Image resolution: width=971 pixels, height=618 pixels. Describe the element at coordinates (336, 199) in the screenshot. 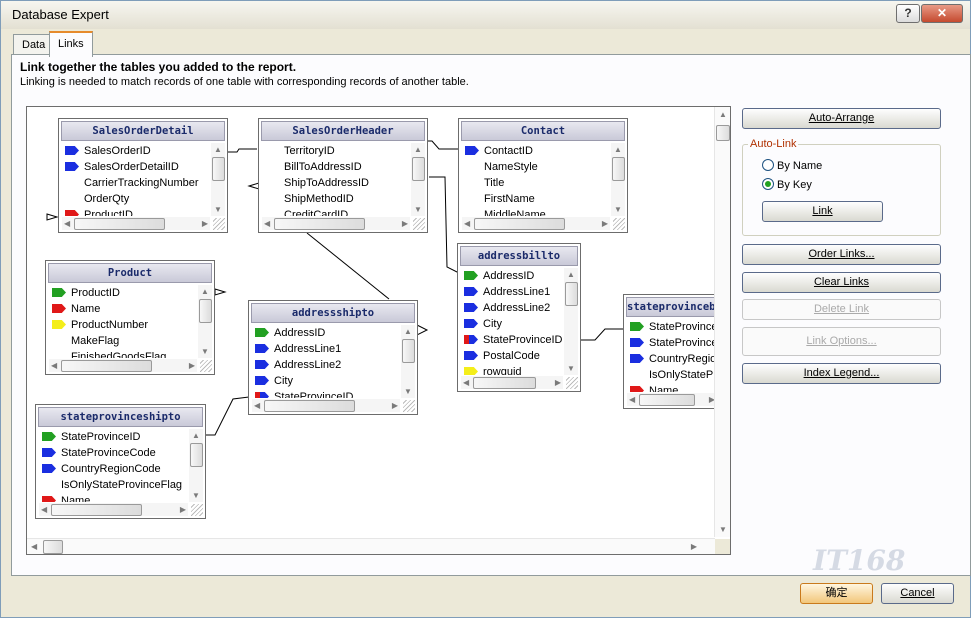

I see `field-row: ShipMethodID` at that location.